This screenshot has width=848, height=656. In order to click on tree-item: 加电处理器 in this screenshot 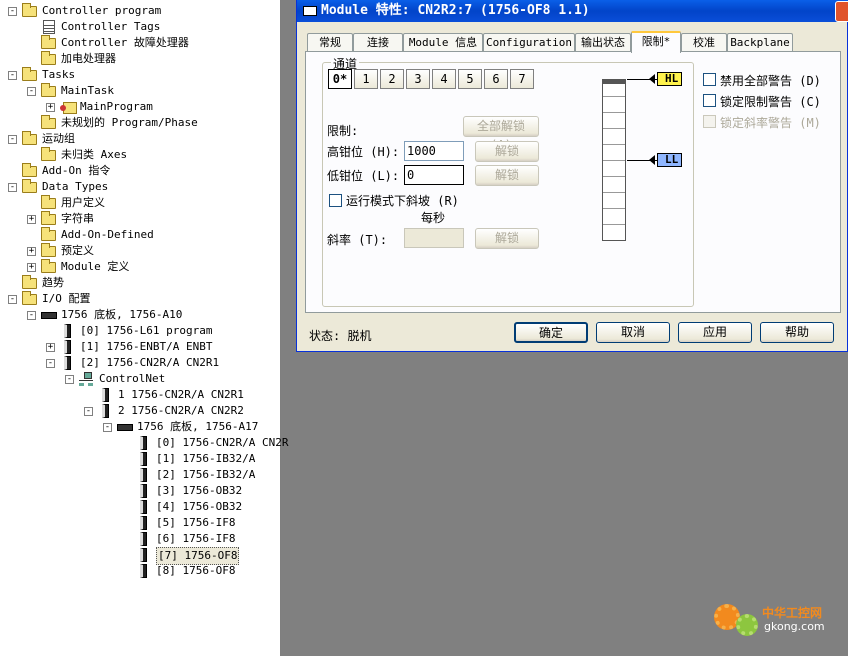, I will do `click(152, 59)`.